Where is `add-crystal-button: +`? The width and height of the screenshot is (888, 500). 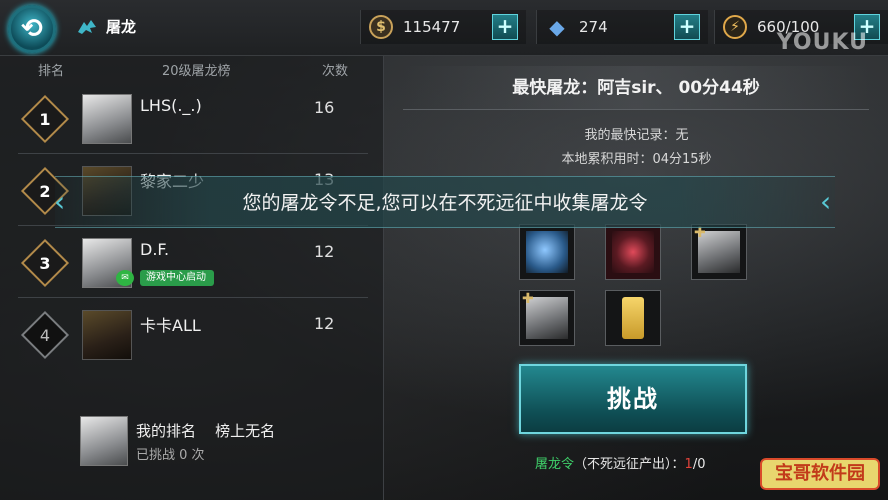 add-crystal-button: + is located at coordinates (687, 27).